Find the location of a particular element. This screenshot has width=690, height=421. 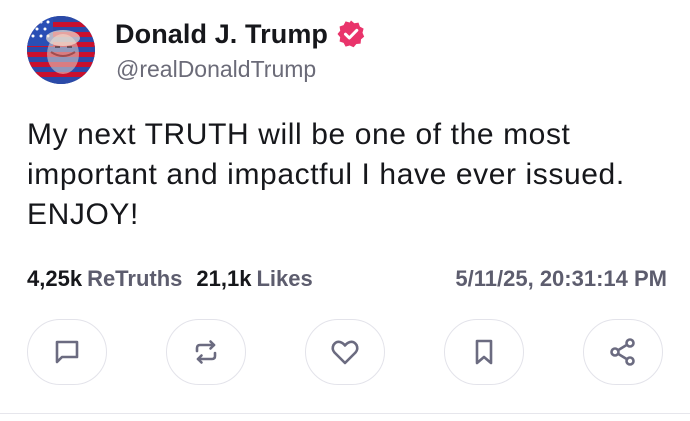

avatar-flag-portrait-image is located at coordinates (61, 50).